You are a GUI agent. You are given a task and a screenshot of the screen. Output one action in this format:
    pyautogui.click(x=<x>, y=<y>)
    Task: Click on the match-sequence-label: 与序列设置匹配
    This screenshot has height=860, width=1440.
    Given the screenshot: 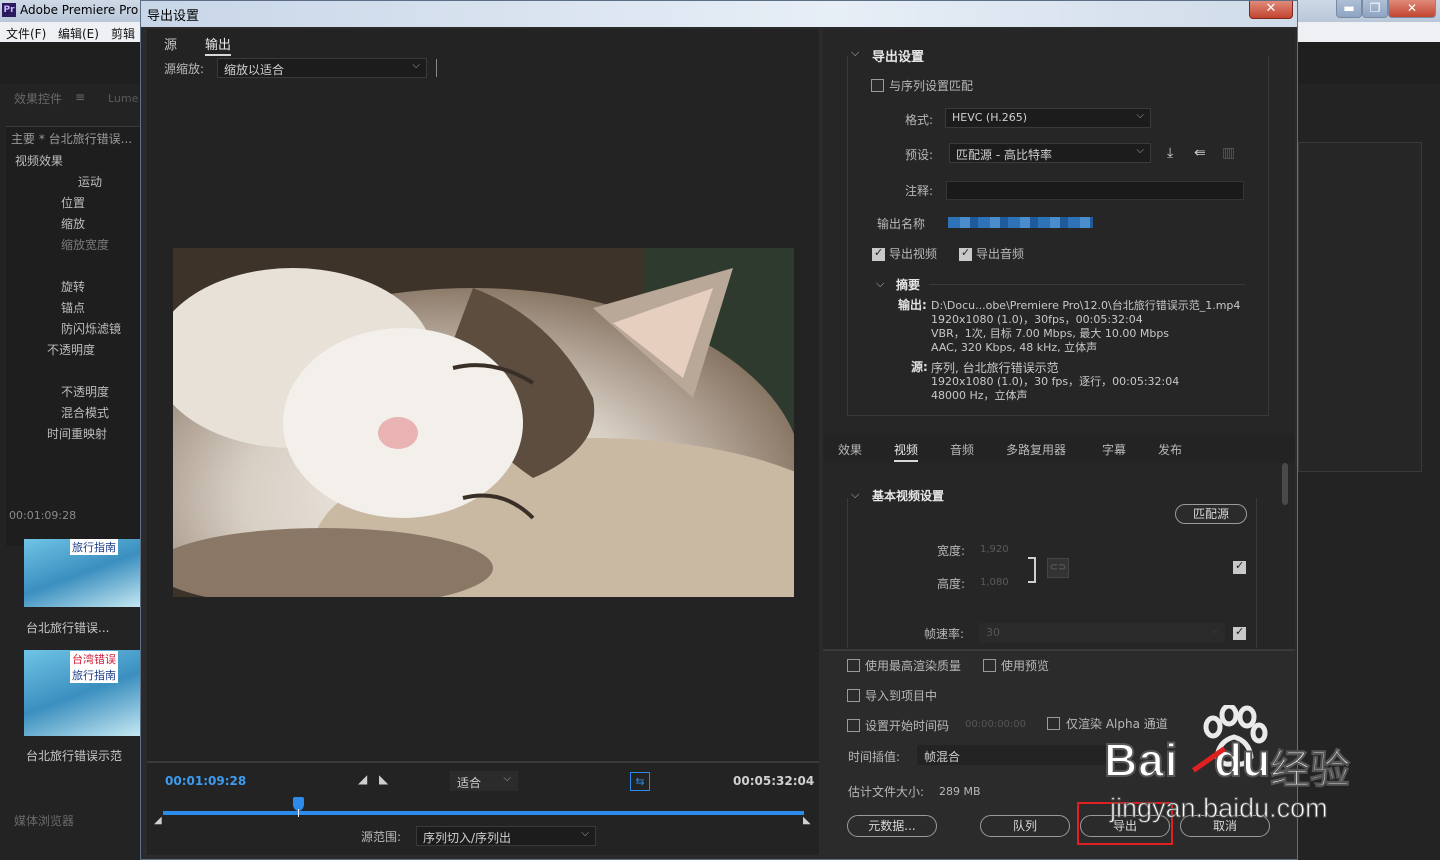 What is the action you would take?
    pyautogui.click(x=931, y=86)
    